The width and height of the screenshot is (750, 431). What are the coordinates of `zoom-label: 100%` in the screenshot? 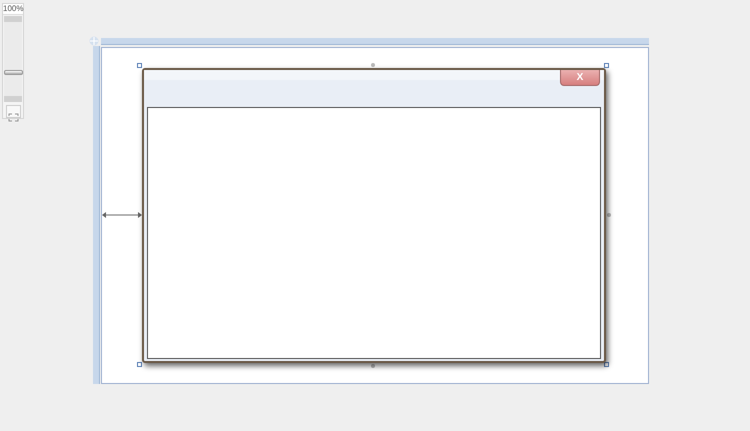 It's located at (13, 9).